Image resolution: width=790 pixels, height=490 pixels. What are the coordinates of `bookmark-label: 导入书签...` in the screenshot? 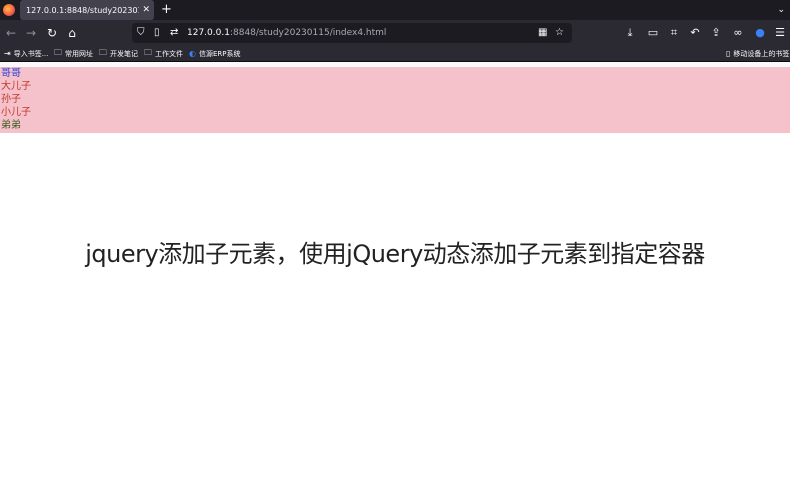 It's located at (31, 53).